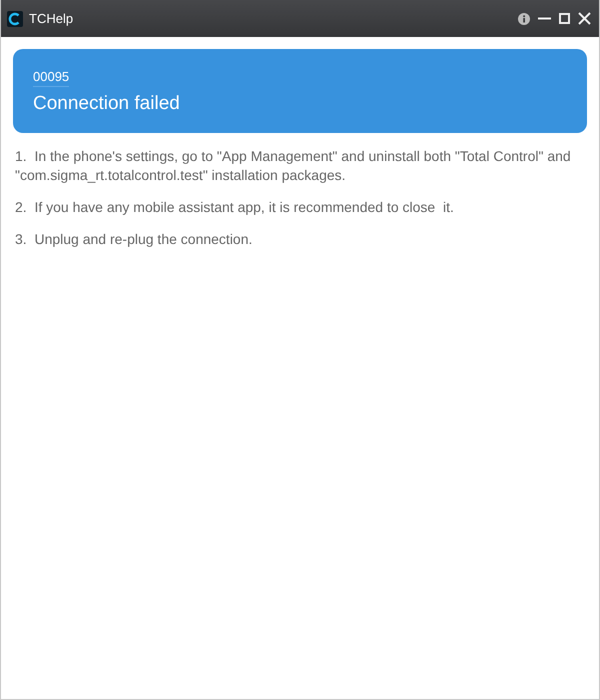 Image resolution: width=600 pixels, height=700 pixels. What do you see at coordinates (51, 18) in the screenshot?
I see `window-title: TCHelp` at bounding box center [51, 18].